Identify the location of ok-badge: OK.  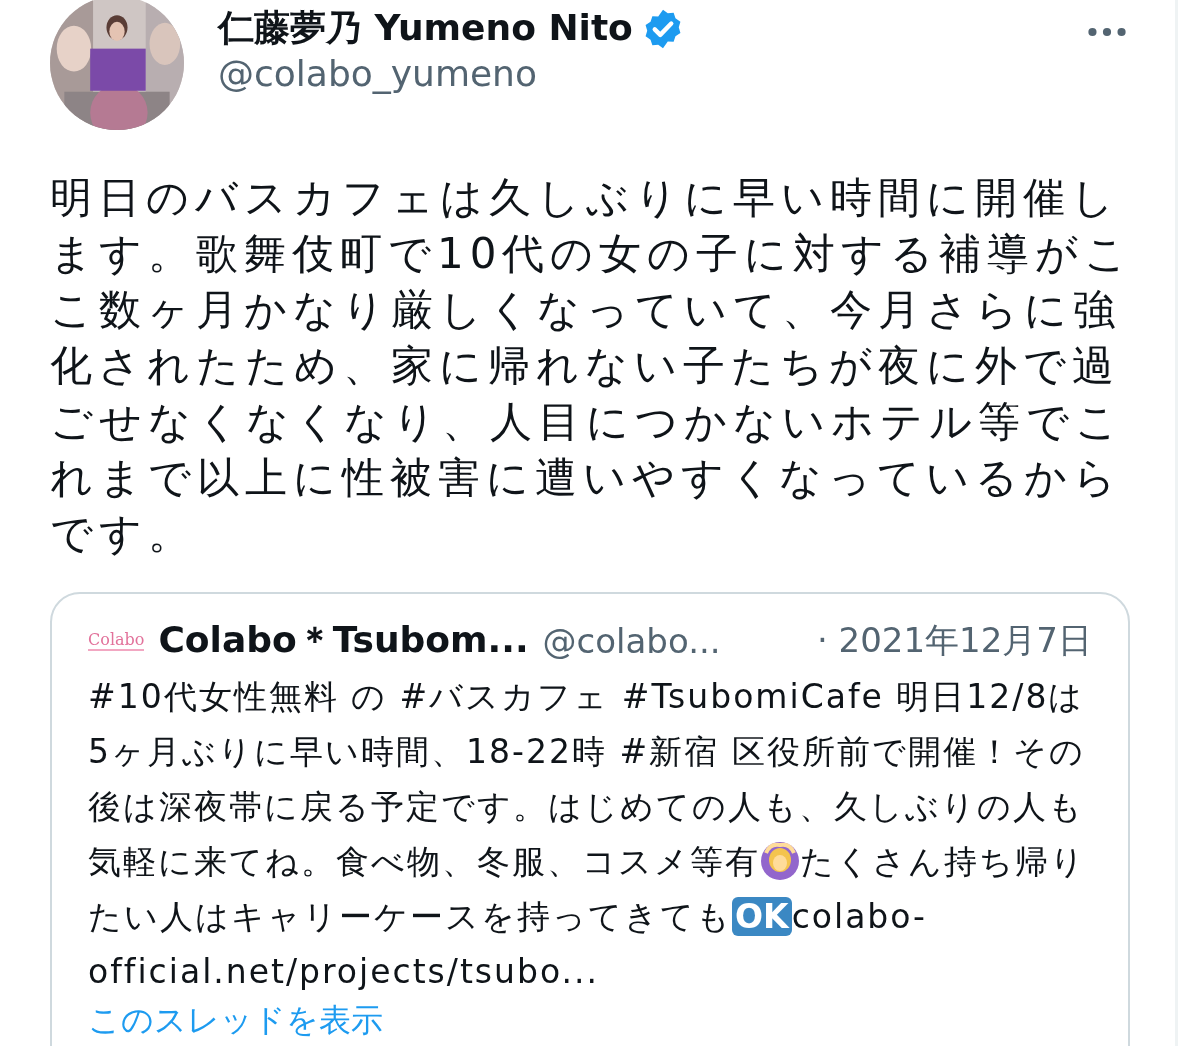
(762, 916).